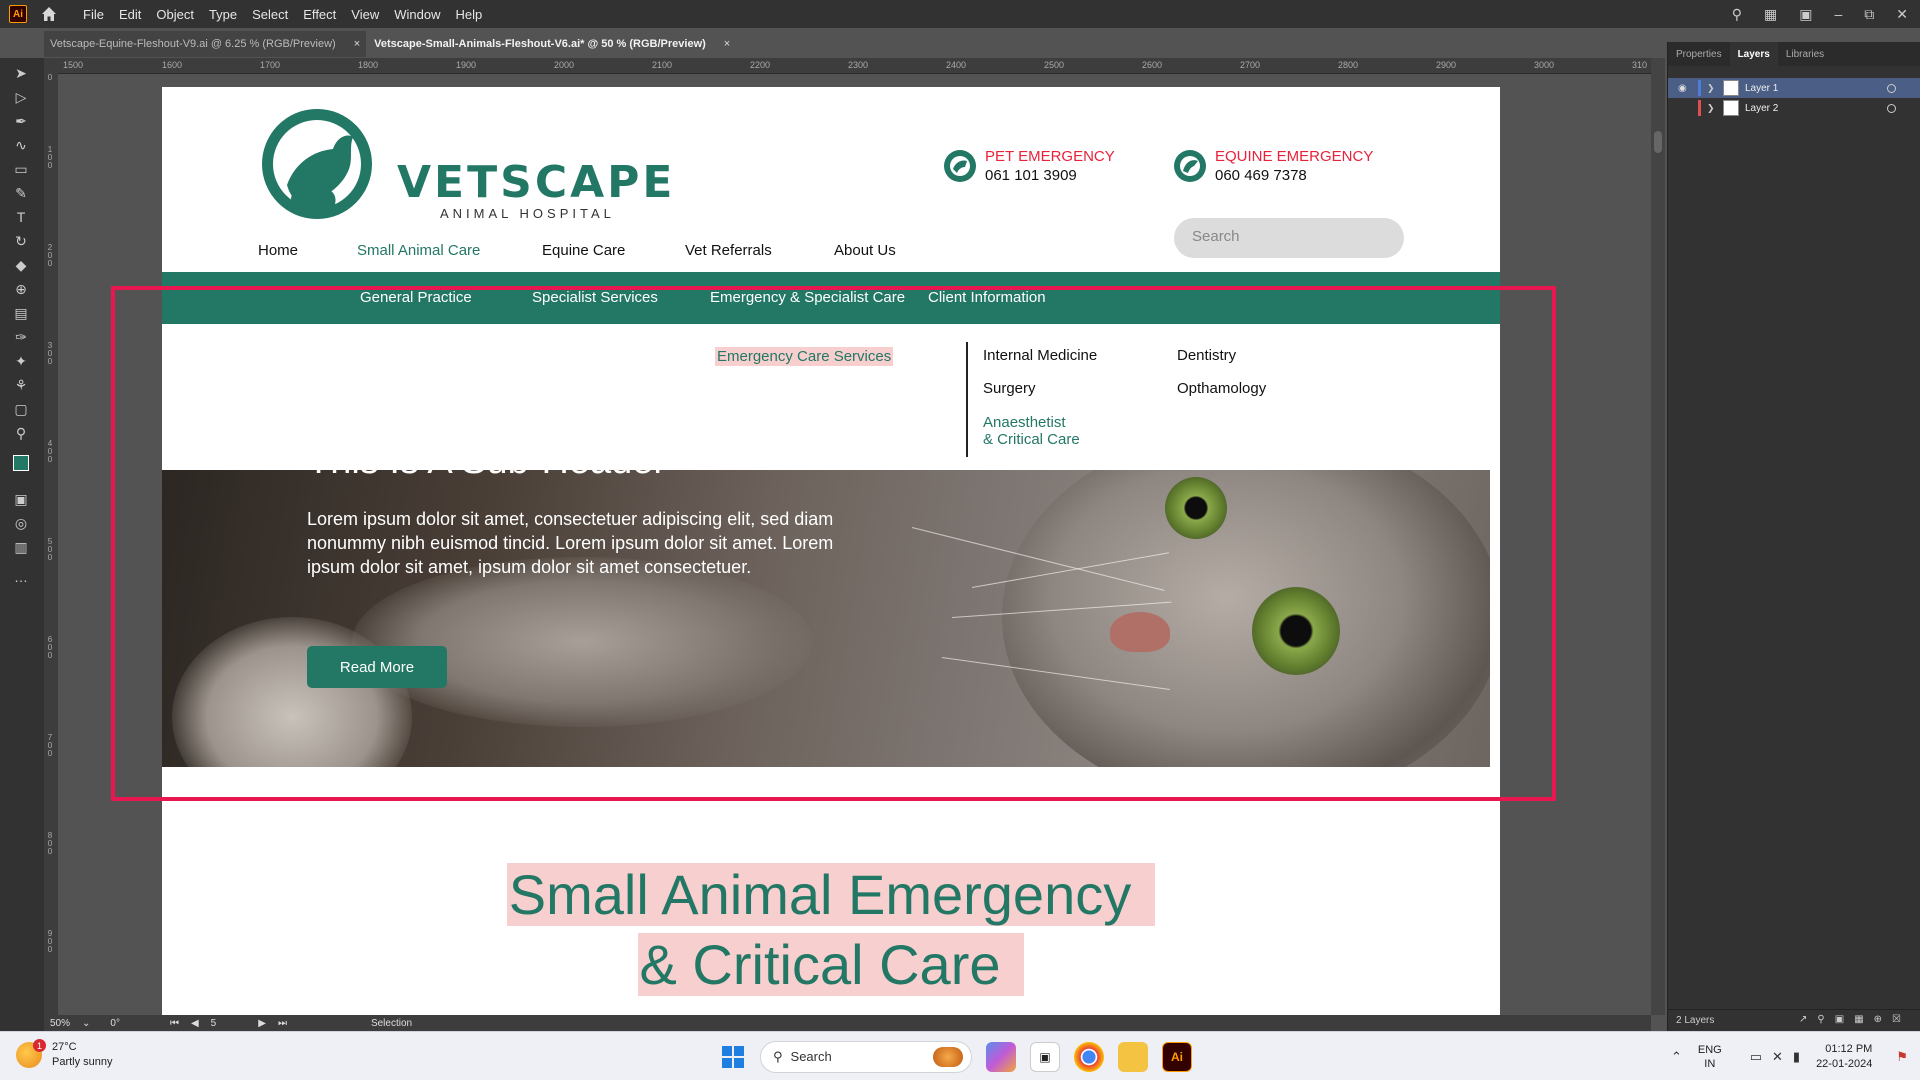 The image size is (1920, 1080). I want to click on volume-muted-icon: ✕, so click(1777, 1057).